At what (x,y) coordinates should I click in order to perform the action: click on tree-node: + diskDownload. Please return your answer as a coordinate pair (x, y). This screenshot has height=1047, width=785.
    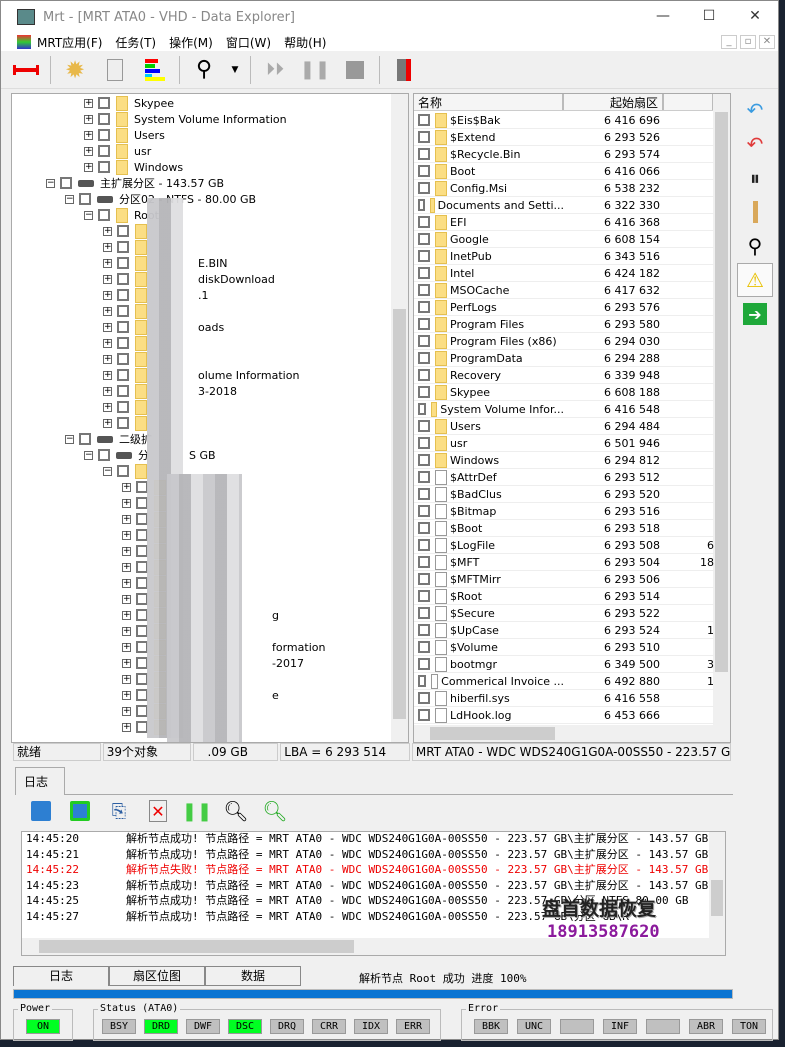
    Looking at the image, I should click on (189, 279).